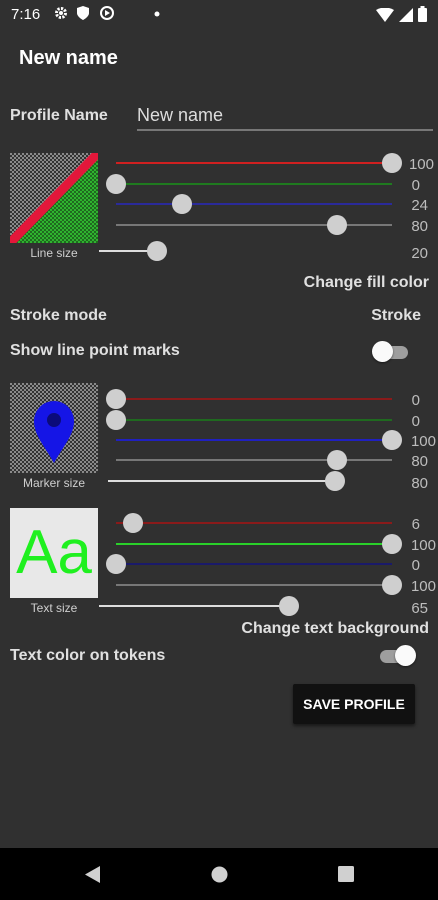  I want to click on marker-size-label: Marker size, so click(53, 483).